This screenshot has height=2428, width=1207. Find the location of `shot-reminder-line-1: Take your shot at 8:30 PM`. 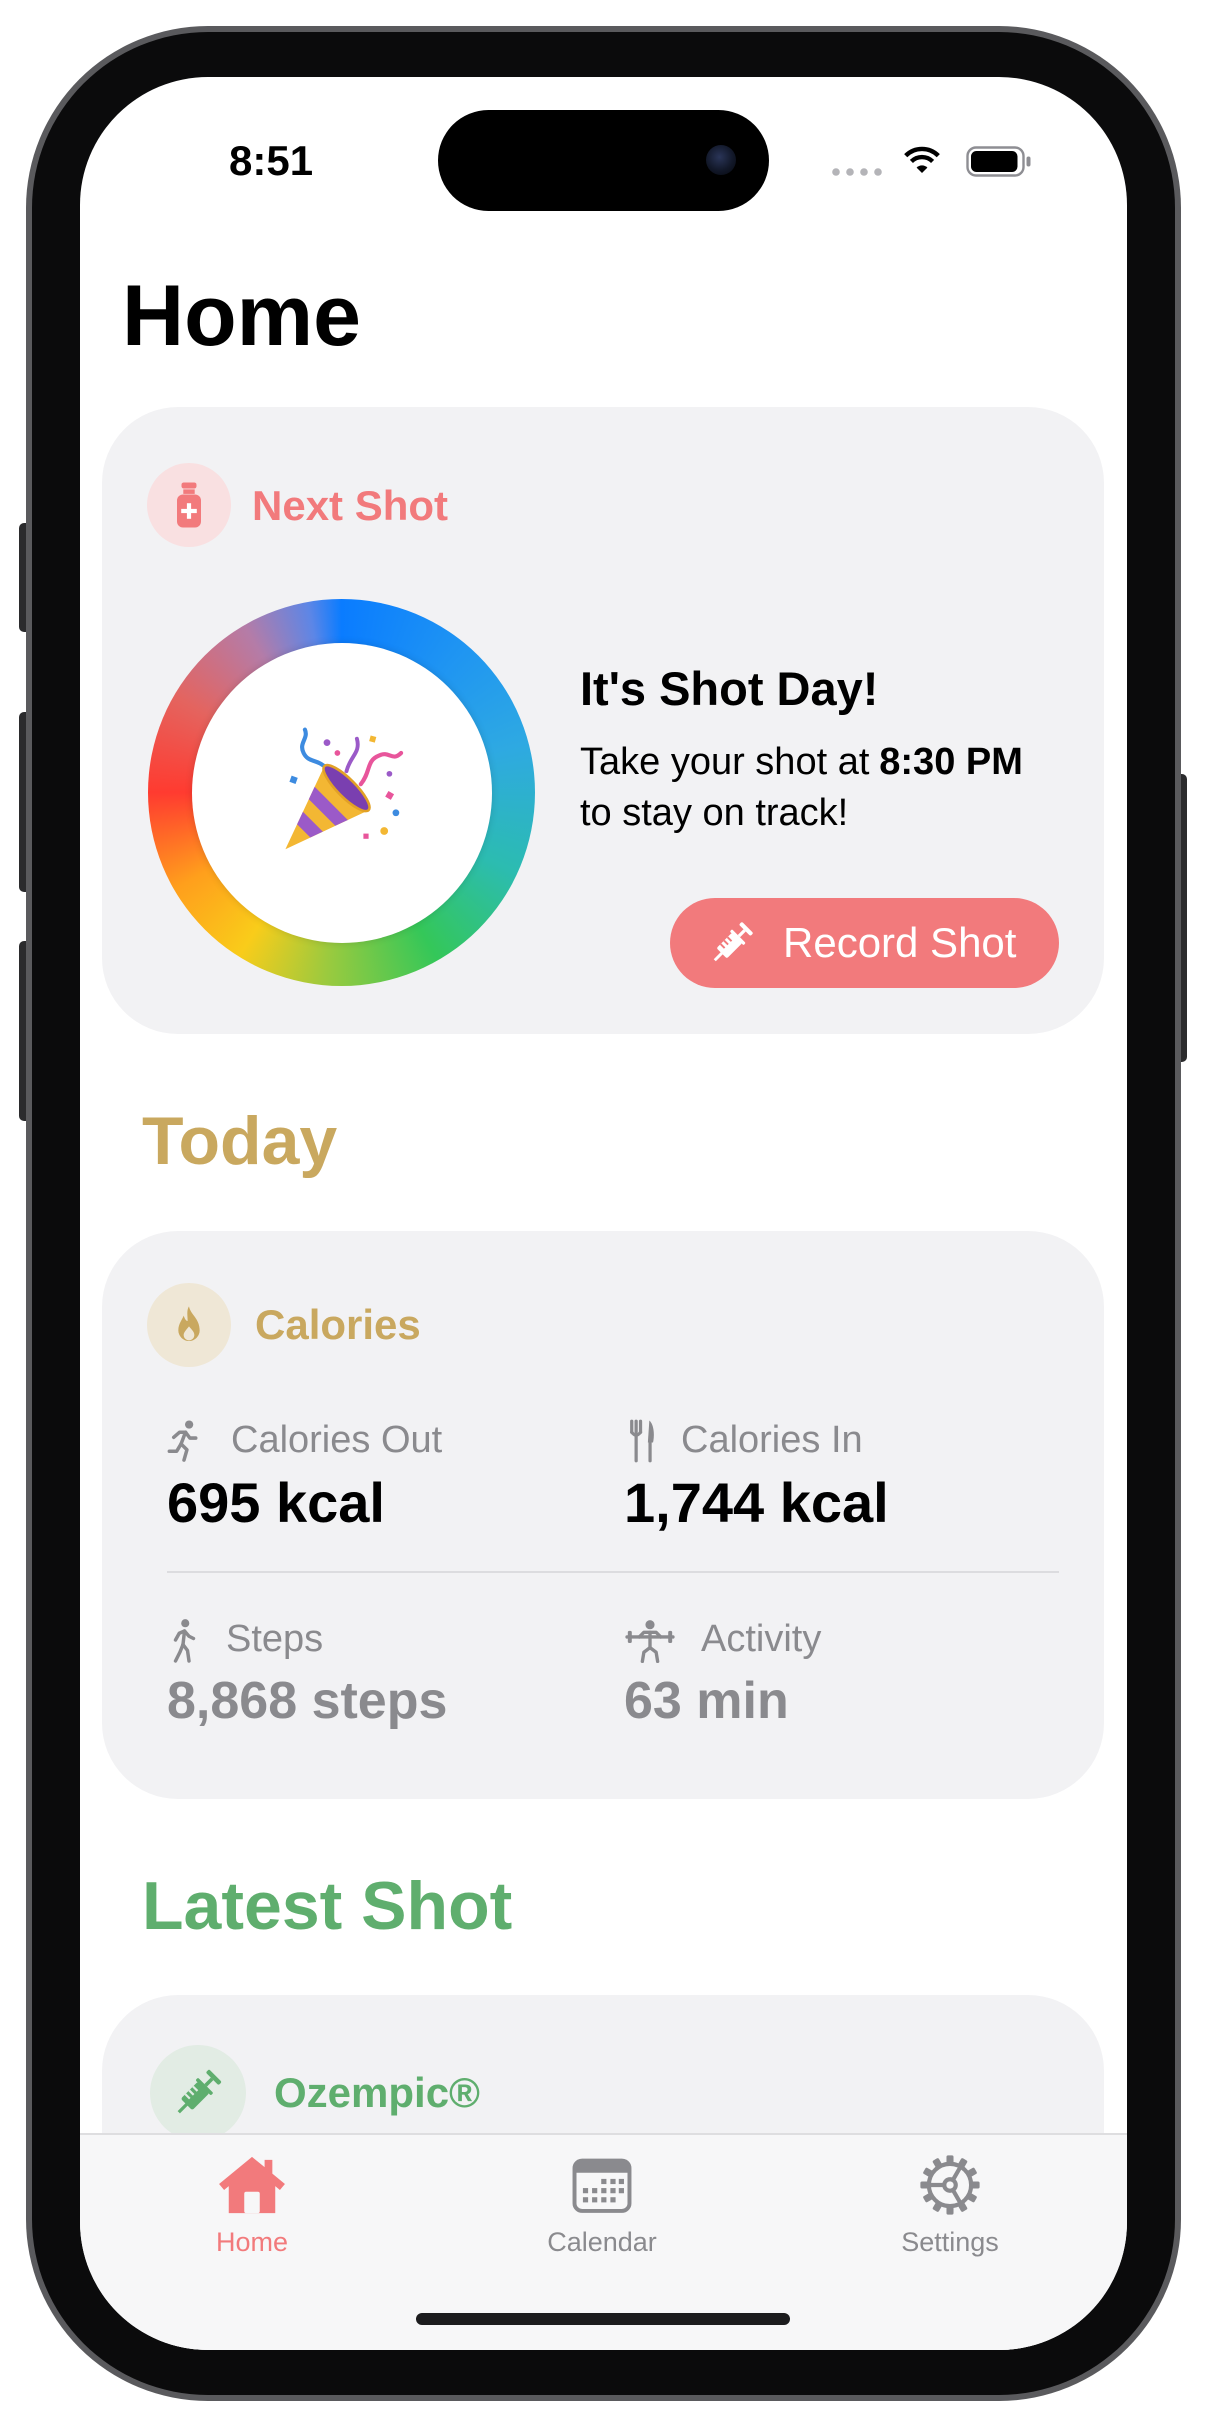

shot-reminder-line-1: Take your shot at 8:30 PM is located at coordinates (801, 762).